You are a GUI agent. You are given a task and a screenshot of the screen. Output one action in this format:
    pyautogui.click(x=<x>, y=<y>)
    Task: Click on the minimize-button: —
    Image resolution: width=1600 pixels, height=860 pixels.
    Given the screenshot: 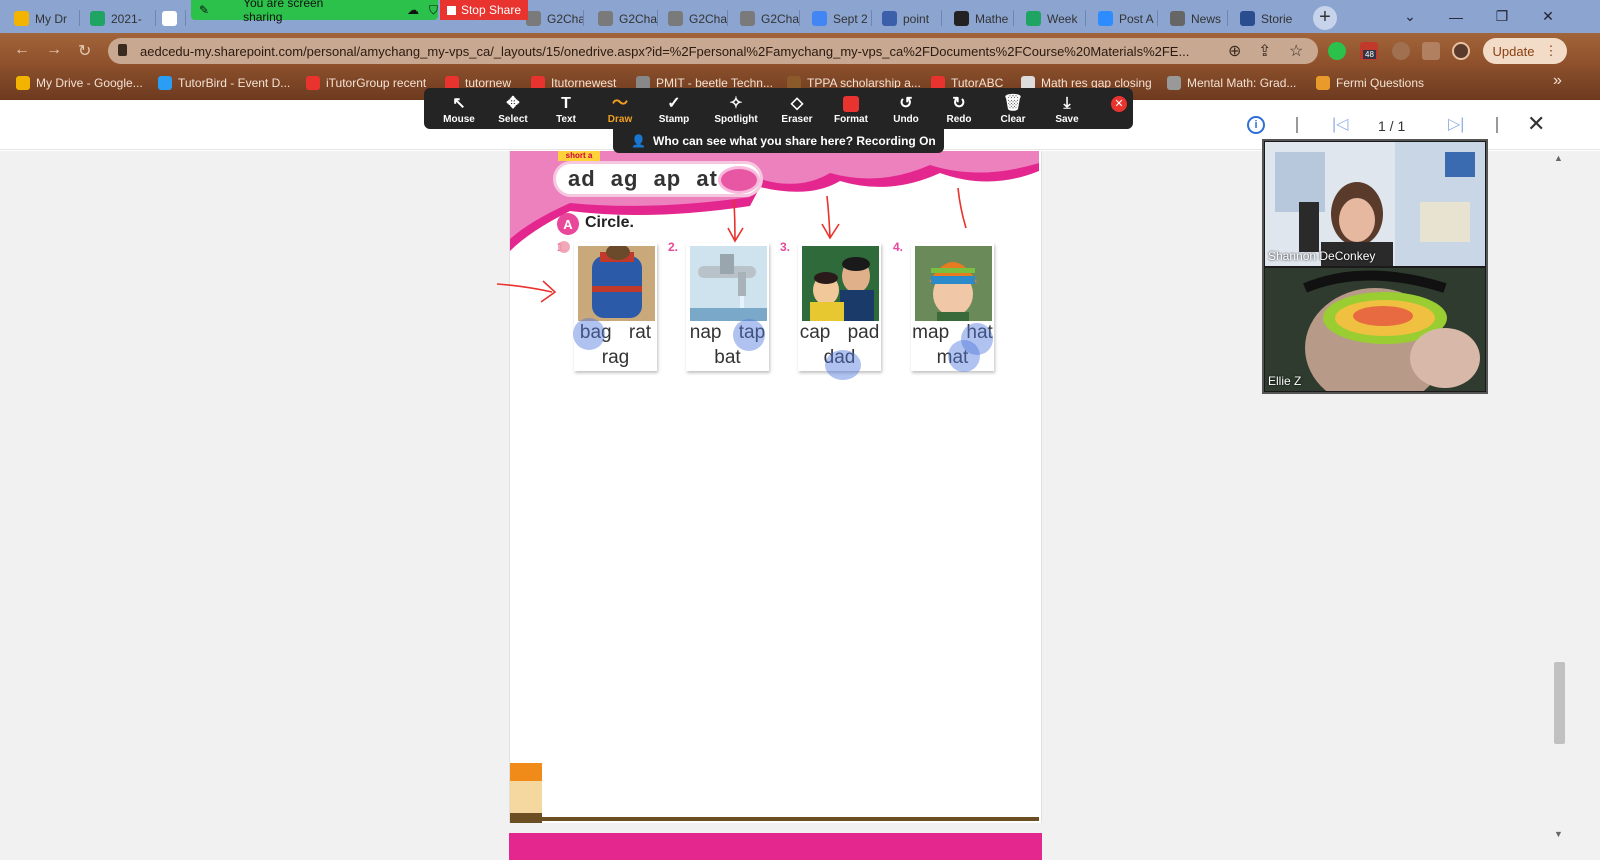 What is the action you would take?
    pyautogui.click(x=1456, y=16)
    